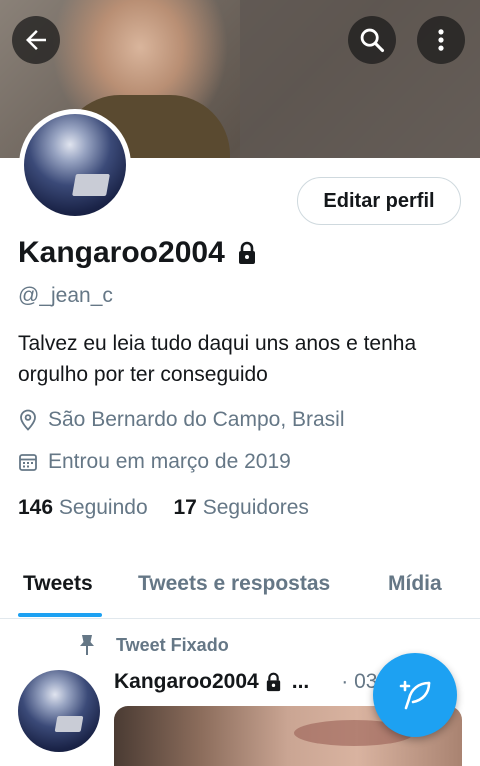 The height and width of the screenshot is (766, 480). What do you see at coordinates (28, 462) in the screenshot?
I see `calendar-icon` at bounding box center [28, 462].